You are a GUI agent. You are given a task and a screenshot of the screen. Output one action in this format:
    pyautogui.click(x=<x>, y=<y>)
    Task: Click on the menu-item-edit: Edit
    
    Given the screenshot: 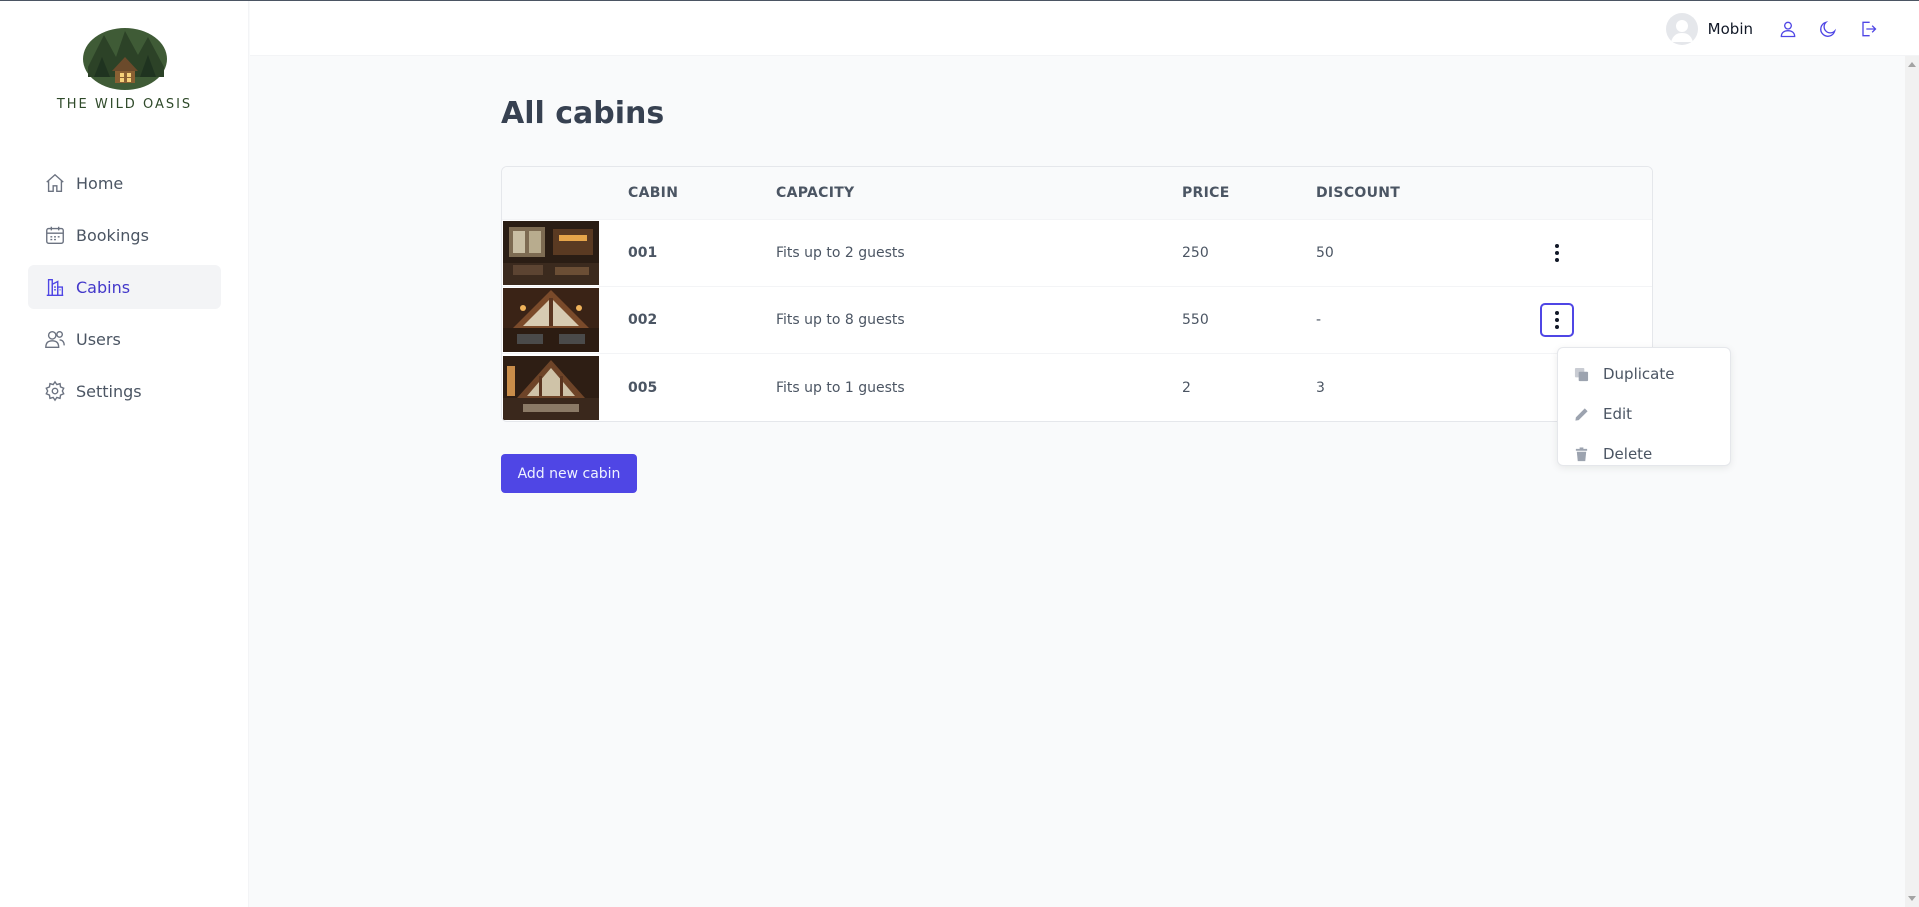 What is the action you would take?
    pyautogui.click(x=1644, y=414)
    